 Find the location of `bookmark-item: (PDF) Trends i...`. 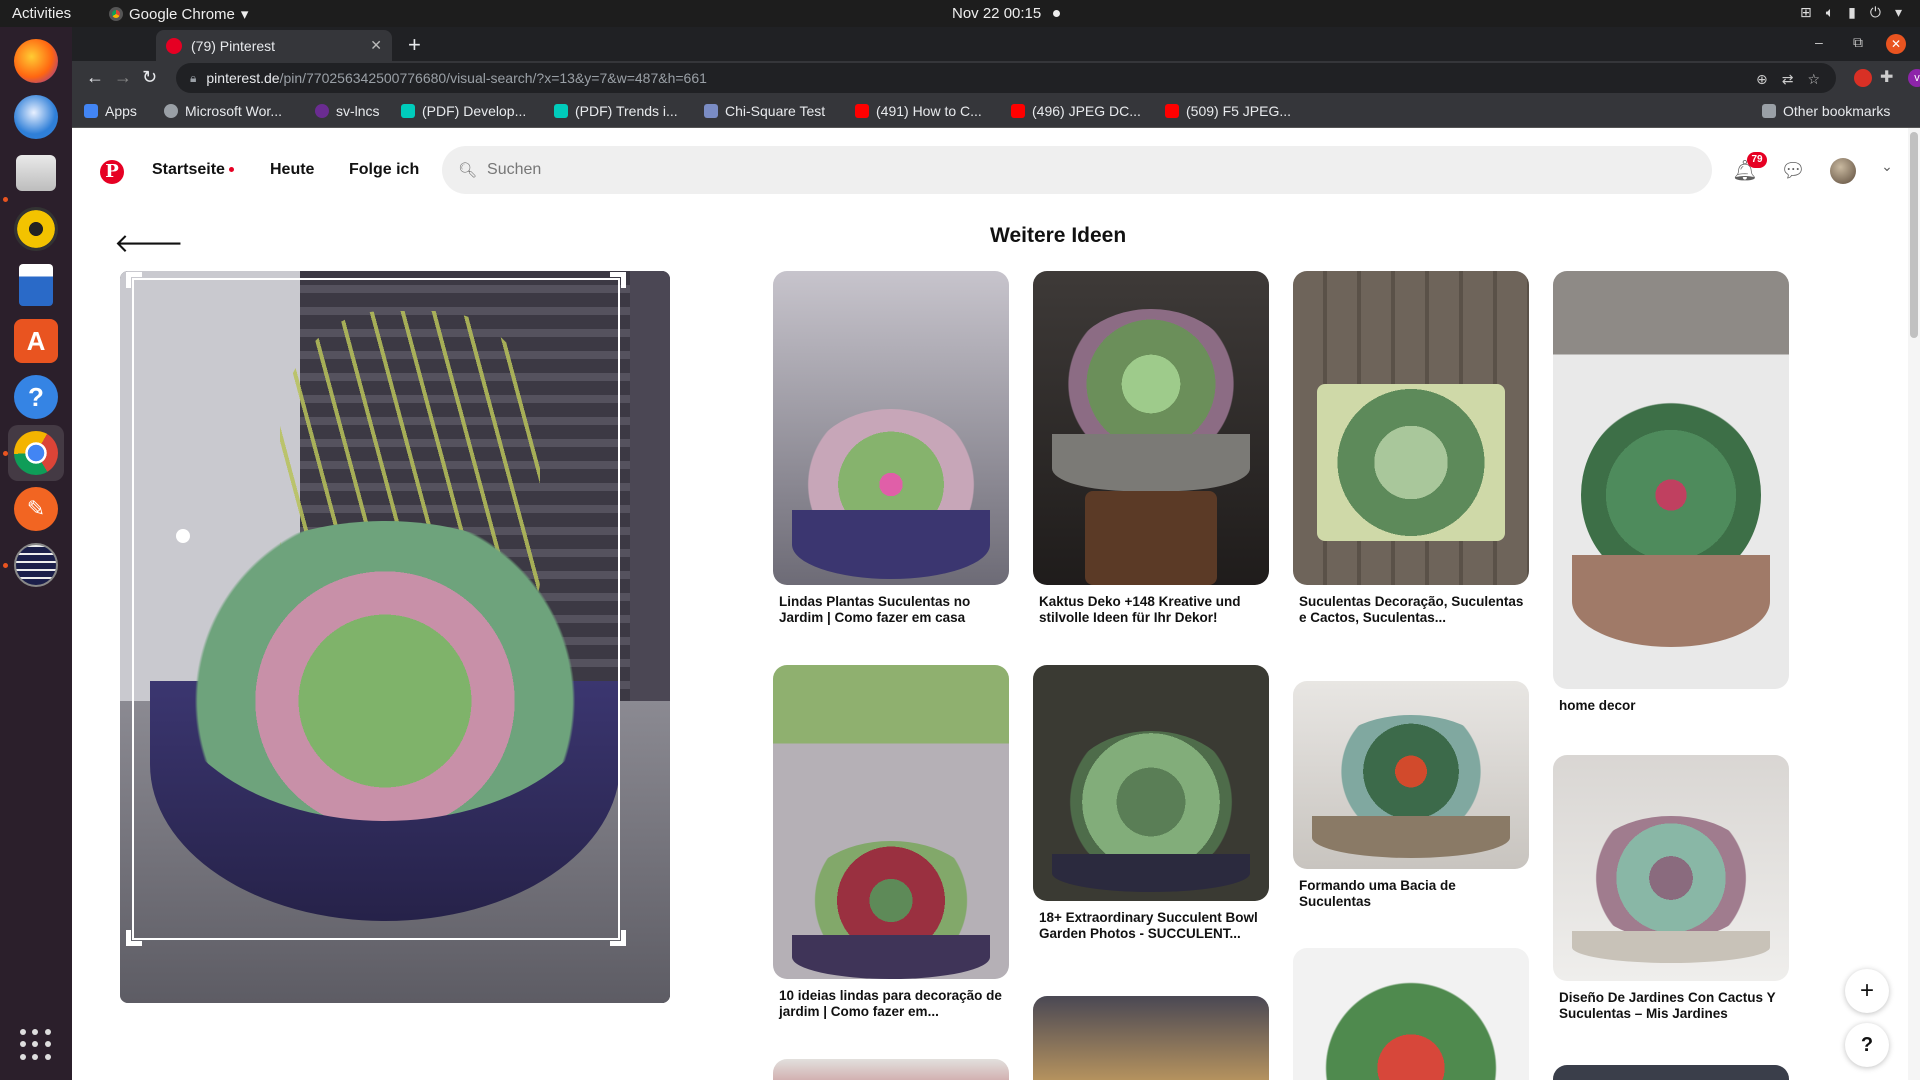

bookmark-item: (PDF) Trends i... is located at coordinates (616, 111).